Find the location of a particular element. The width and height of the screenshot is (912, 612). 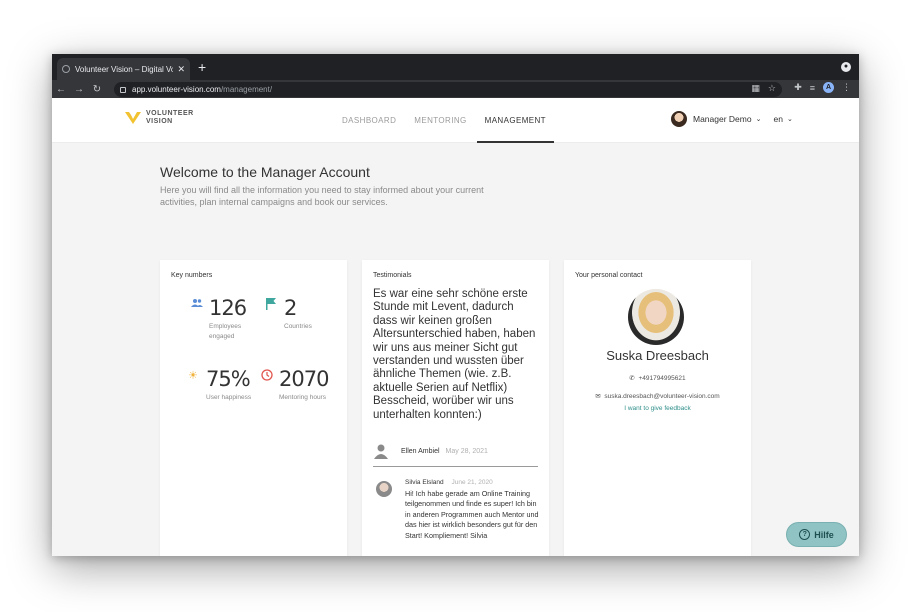

mail-icon: ✉ is located at coordinates (598, 396).